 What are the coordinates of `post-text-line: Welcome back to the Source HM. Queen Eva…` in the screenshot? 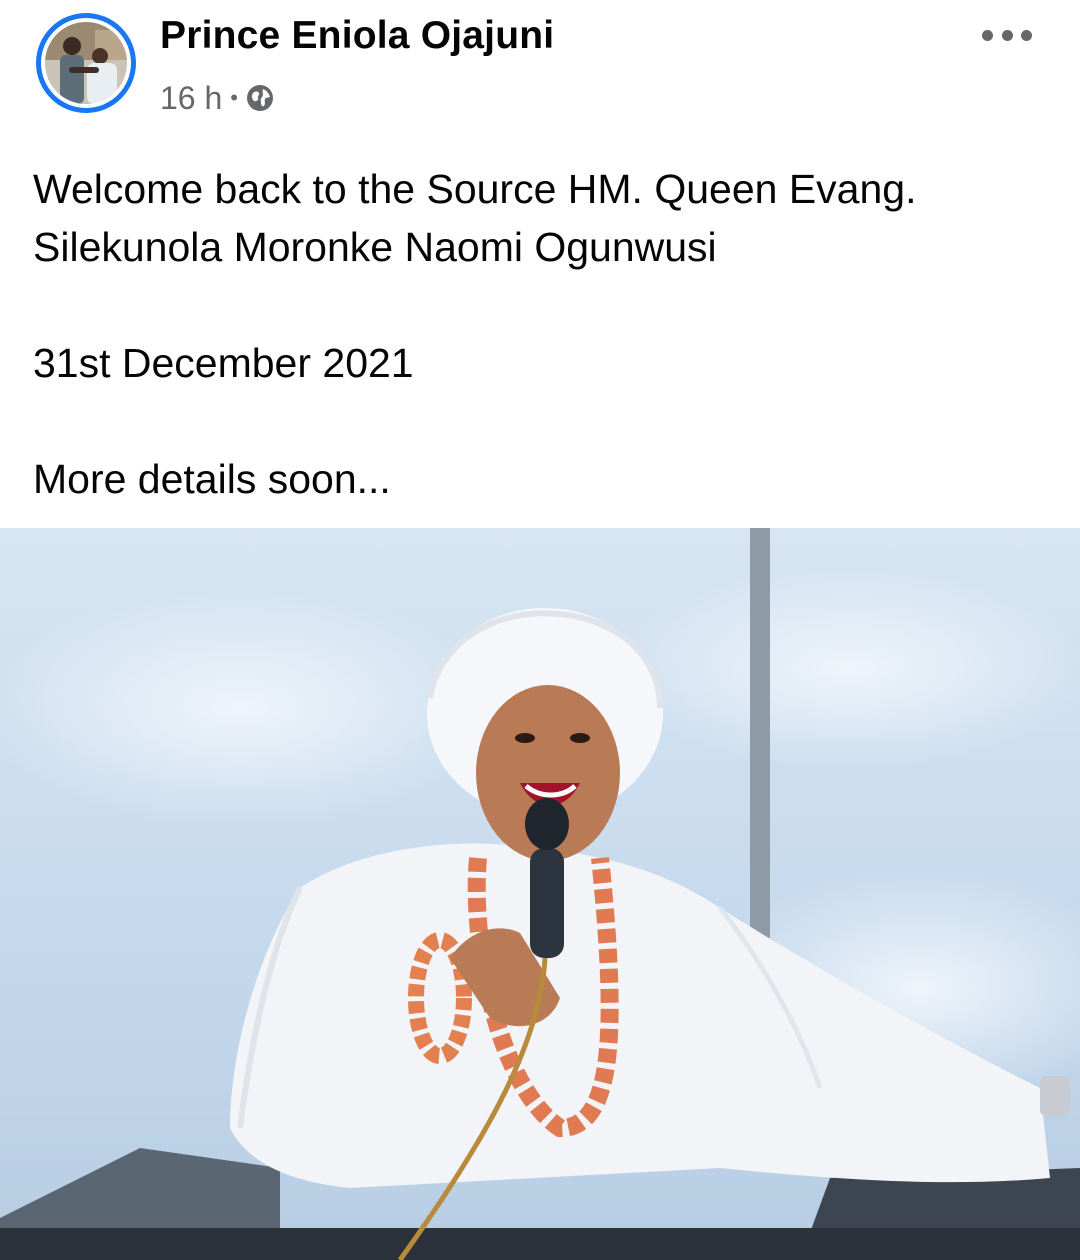 It's located at (475, 189).